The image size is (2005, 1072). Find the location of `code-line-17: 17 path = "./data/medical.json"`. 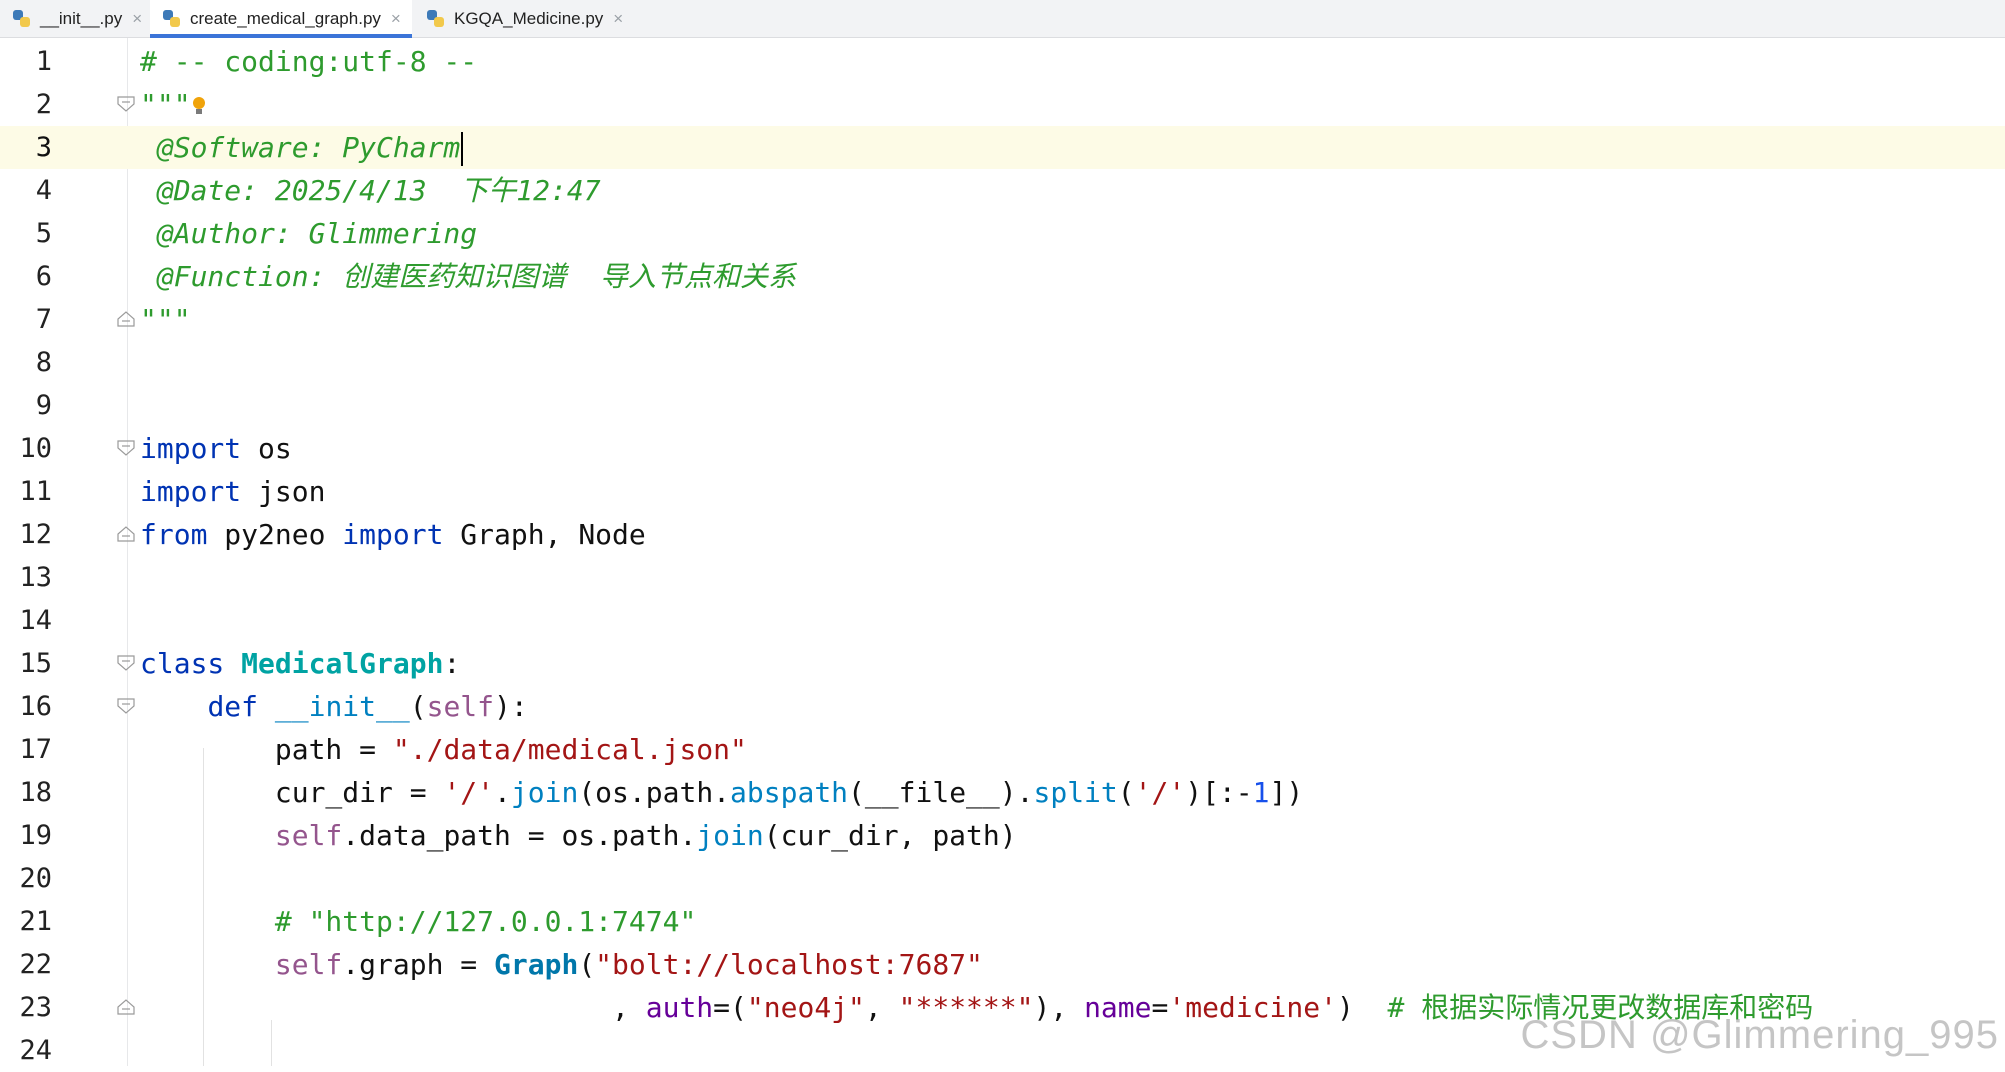

code-line-17: 17 path = "./data/medical.json" is located at coordinates (1002, 749).